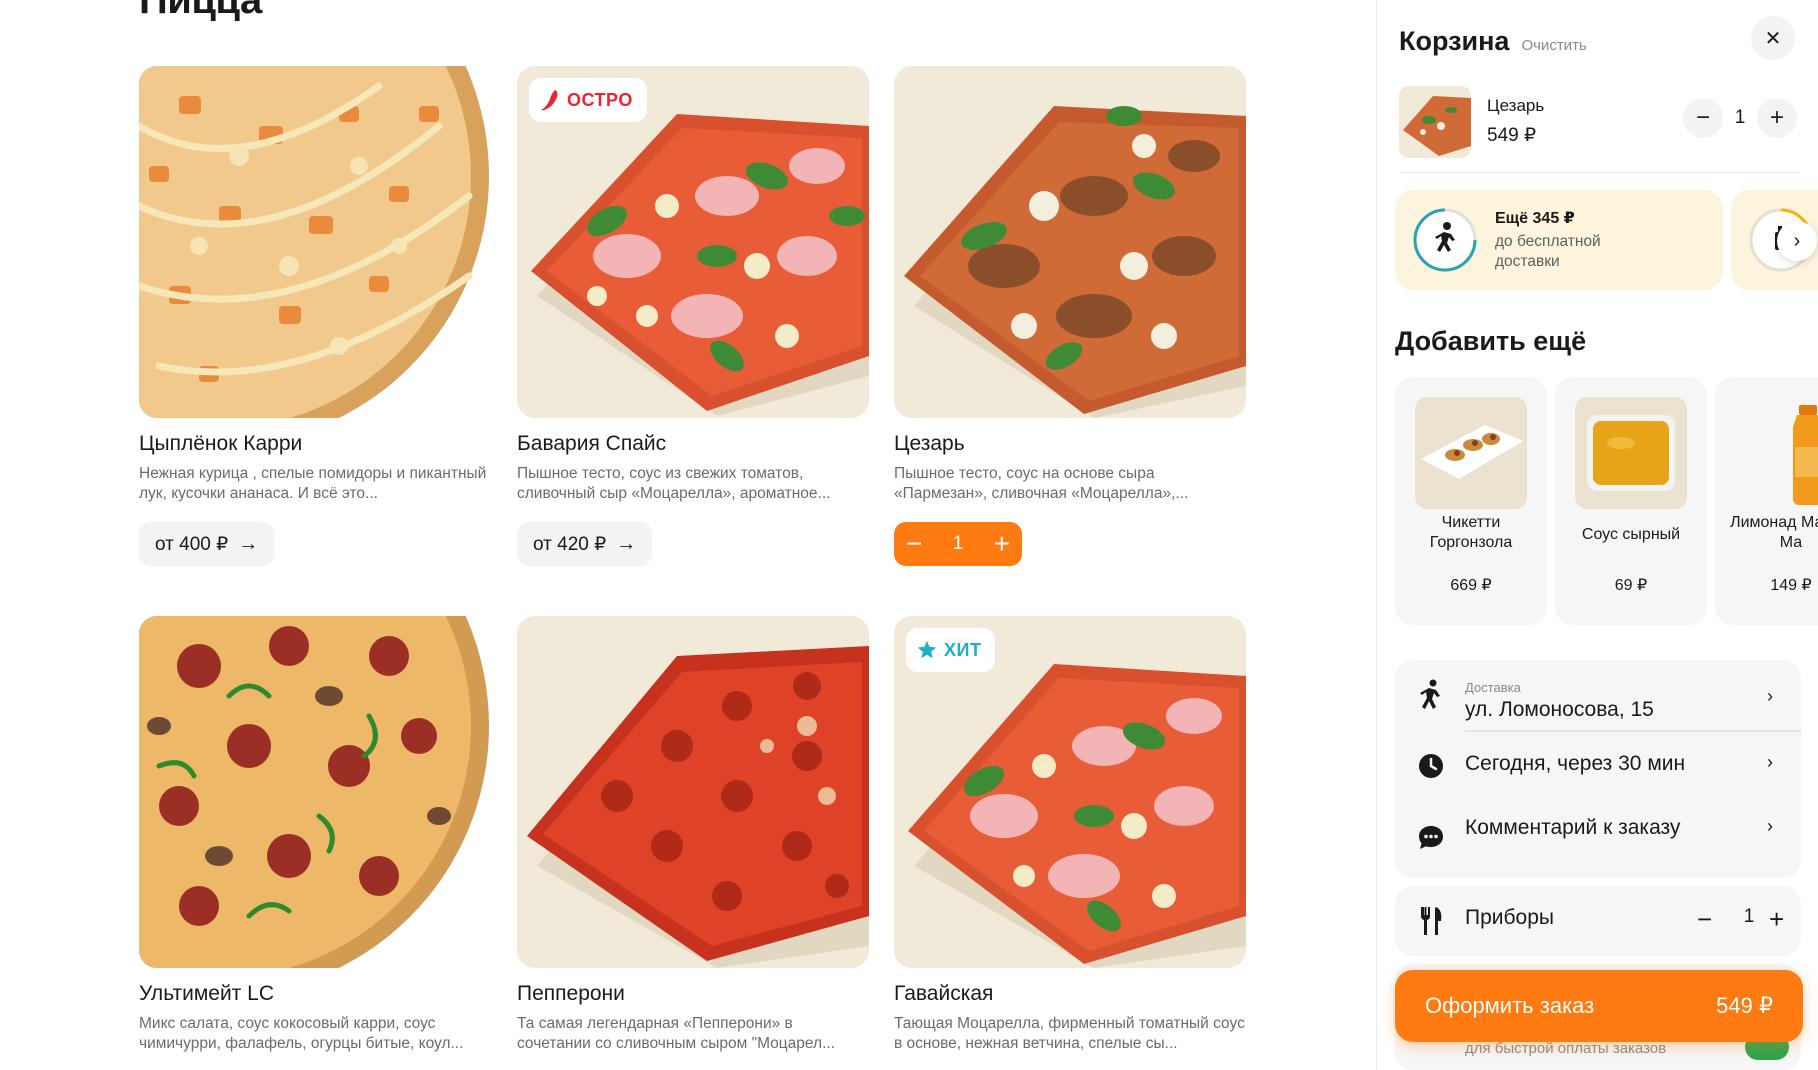  I want to click on upsell-name: Лимонад Манго-Ма, so click(1774, 532).